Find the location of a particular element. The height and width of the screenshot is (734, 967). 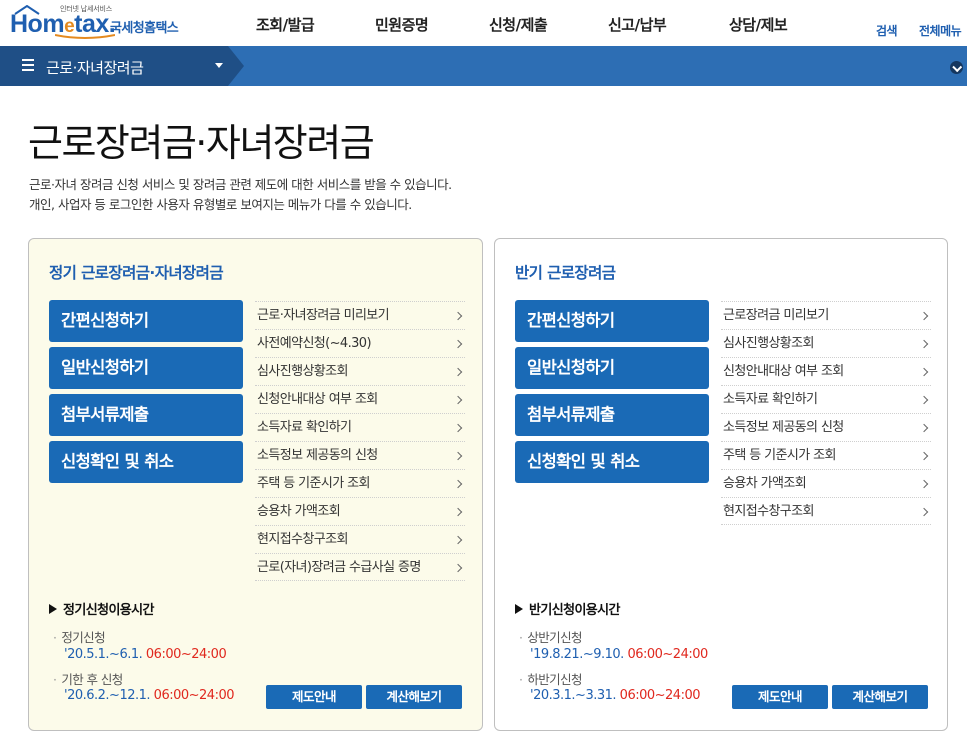

hours-value: '20.5.1.~6.1. 06:00~24:00 is located at coordinates (145, 654).